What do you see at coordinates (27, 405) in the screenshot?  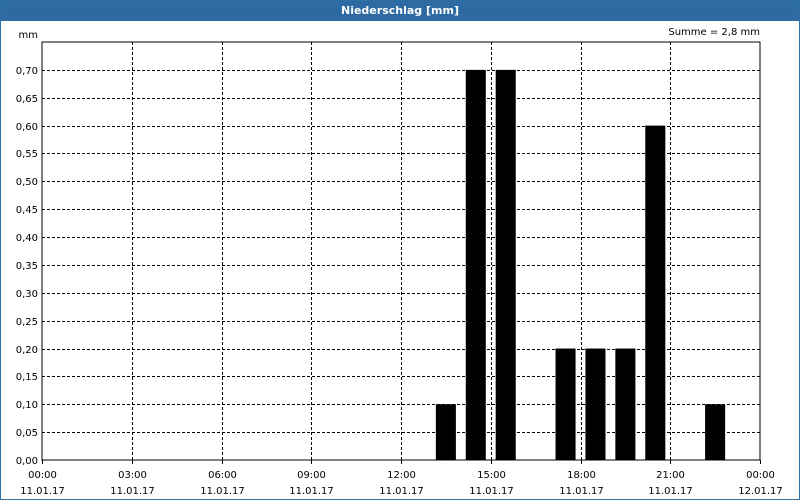 I see `y-tick-label: 0,10` at bounding box center [27, 405].